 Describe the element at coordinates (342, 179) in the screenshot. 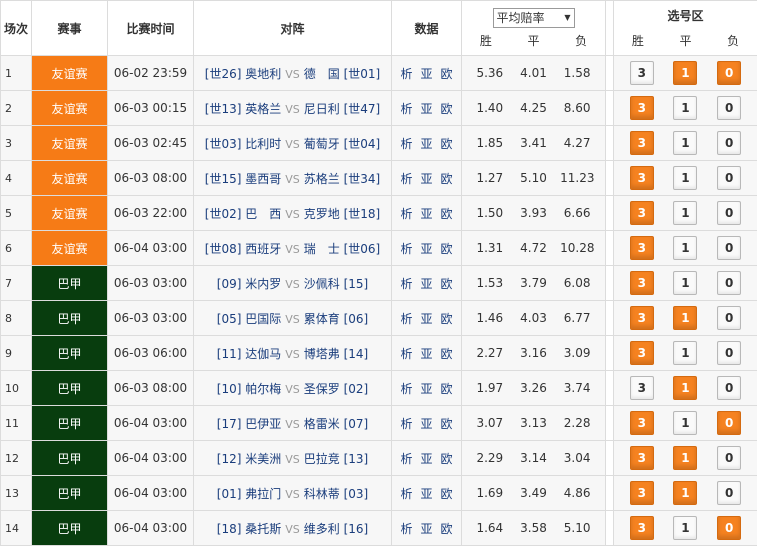

I see `away-team: 苏格兰 [世34]` at that location.